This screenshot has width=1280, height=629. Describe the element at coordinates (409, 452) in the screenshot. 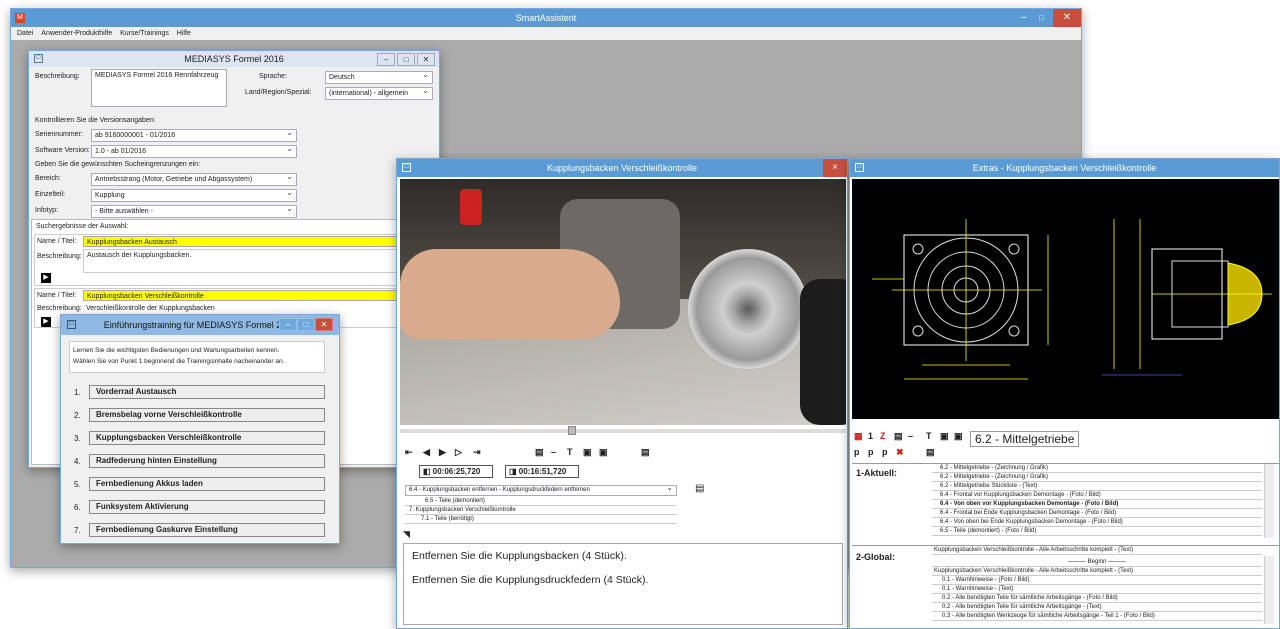

I see `step-back-icon: ⇤` at that location.